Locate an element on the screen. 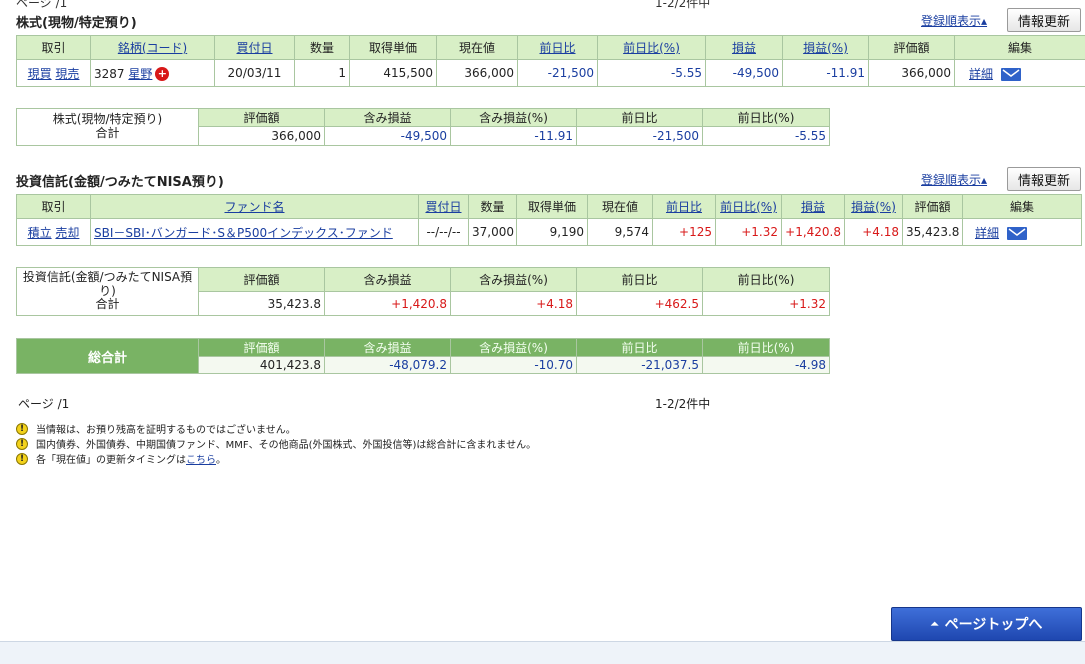  pager-top-left: ページ /1 is located at coordinates (42, 5).